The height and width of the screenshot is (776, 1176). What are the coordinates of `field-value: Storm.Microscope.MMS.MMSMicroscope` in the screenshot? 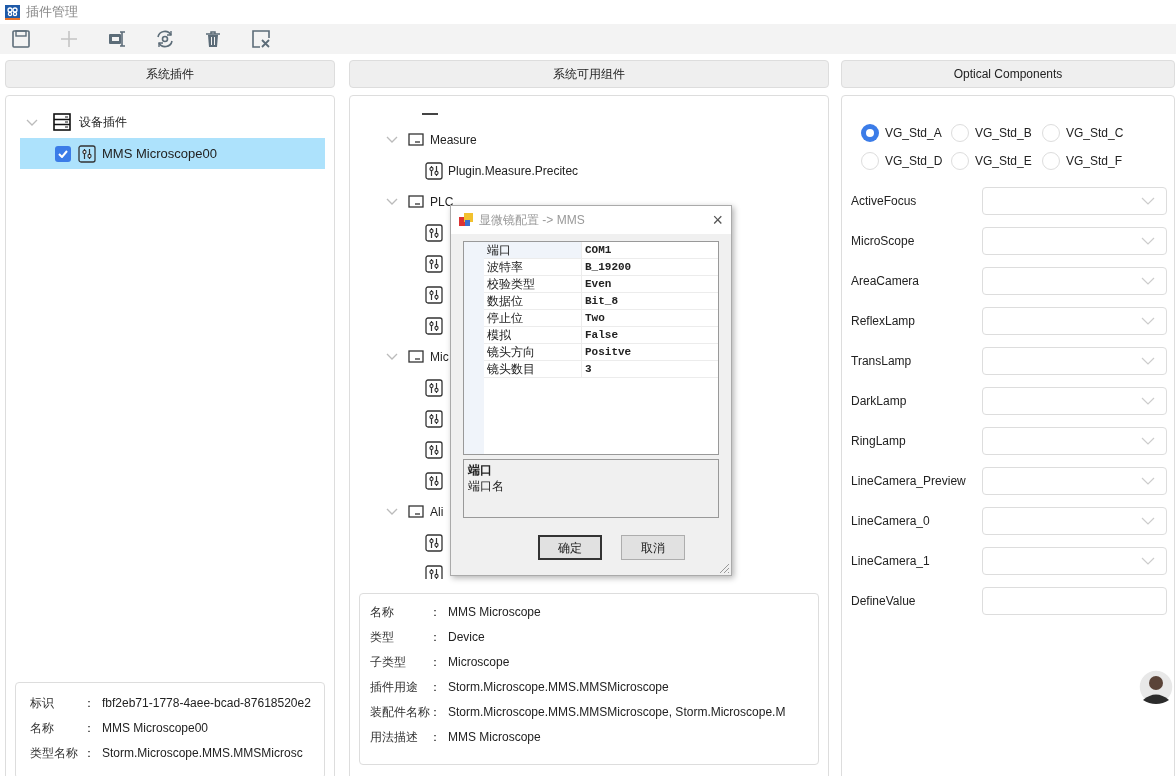 It's located at (558, 687).